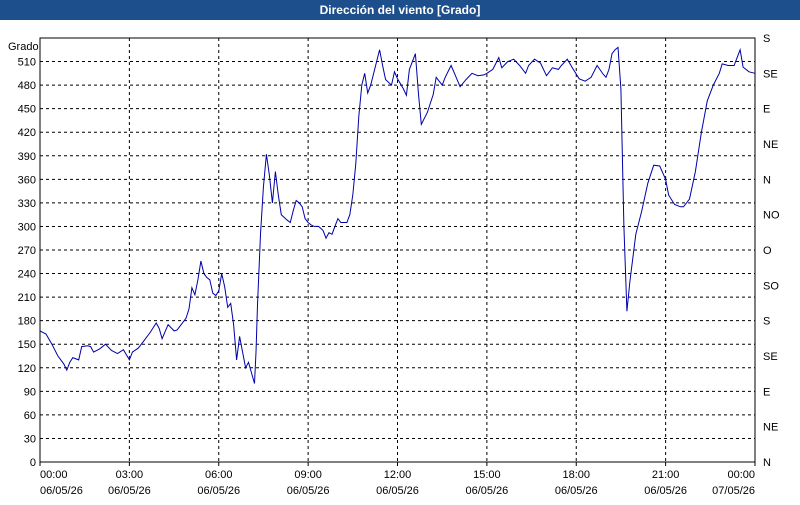  Describe the element at coordinates (27, 369) in the screenshot. I see `y-tick-label: 120` at that location.